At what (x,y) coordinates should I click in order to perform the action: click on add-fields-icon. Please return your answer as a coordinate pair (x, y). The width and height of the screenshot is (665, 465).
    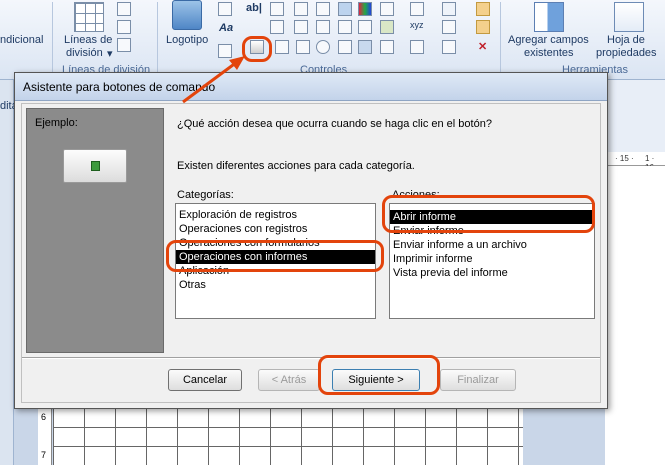
    Looking at the image, I should click on (549, 17).